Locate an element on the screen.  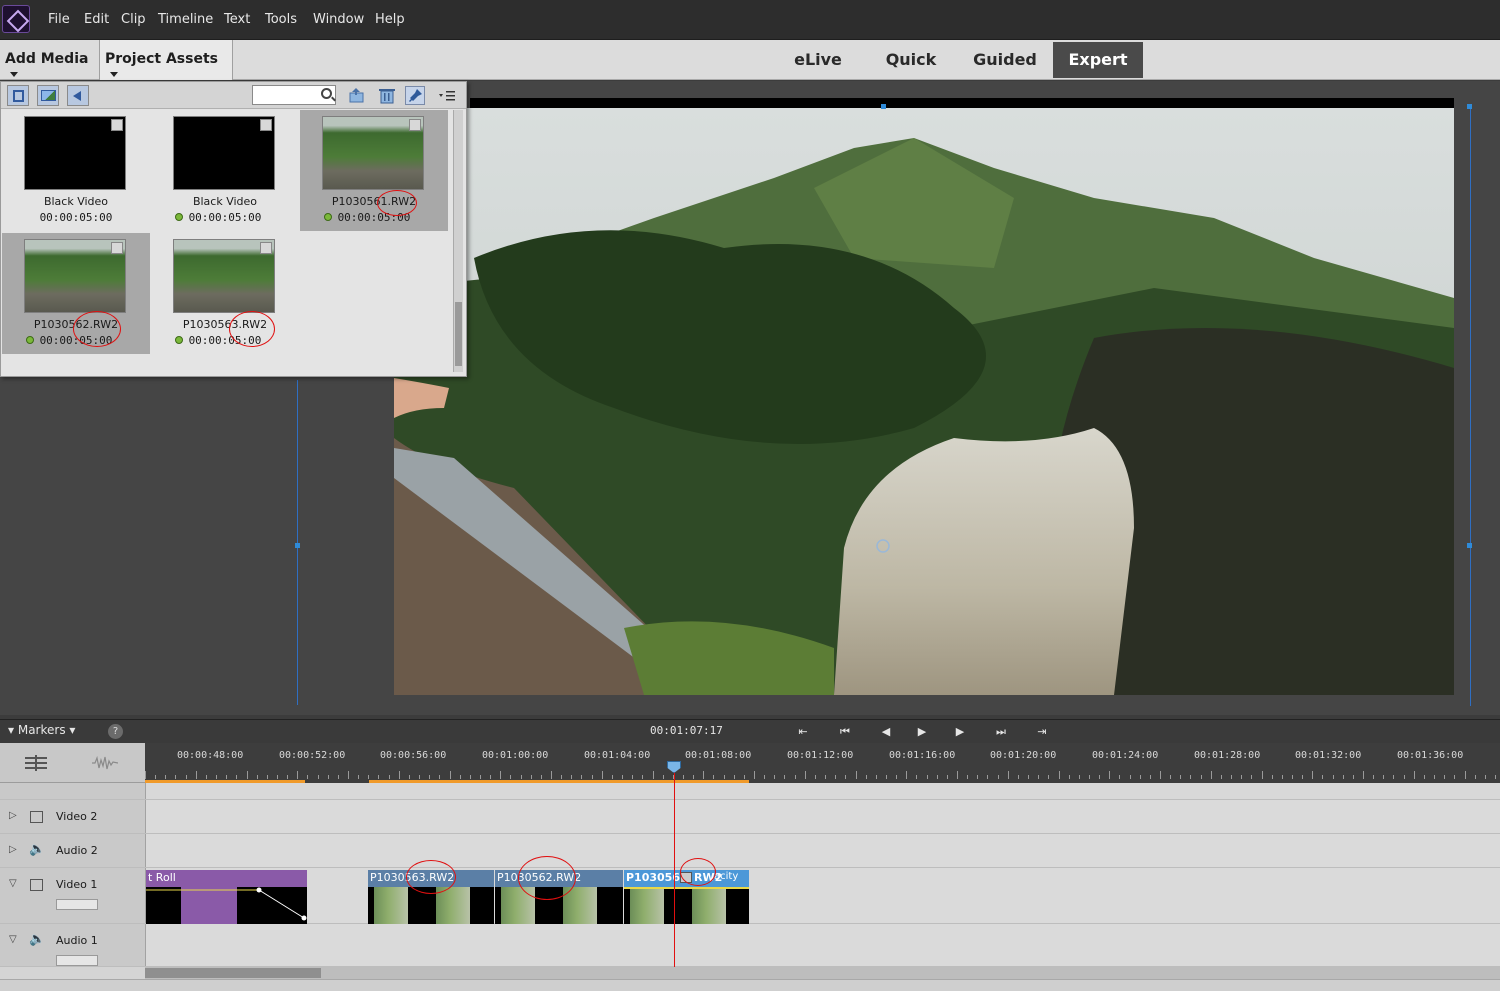
filter-video-button is located at coordinates (18, 95).